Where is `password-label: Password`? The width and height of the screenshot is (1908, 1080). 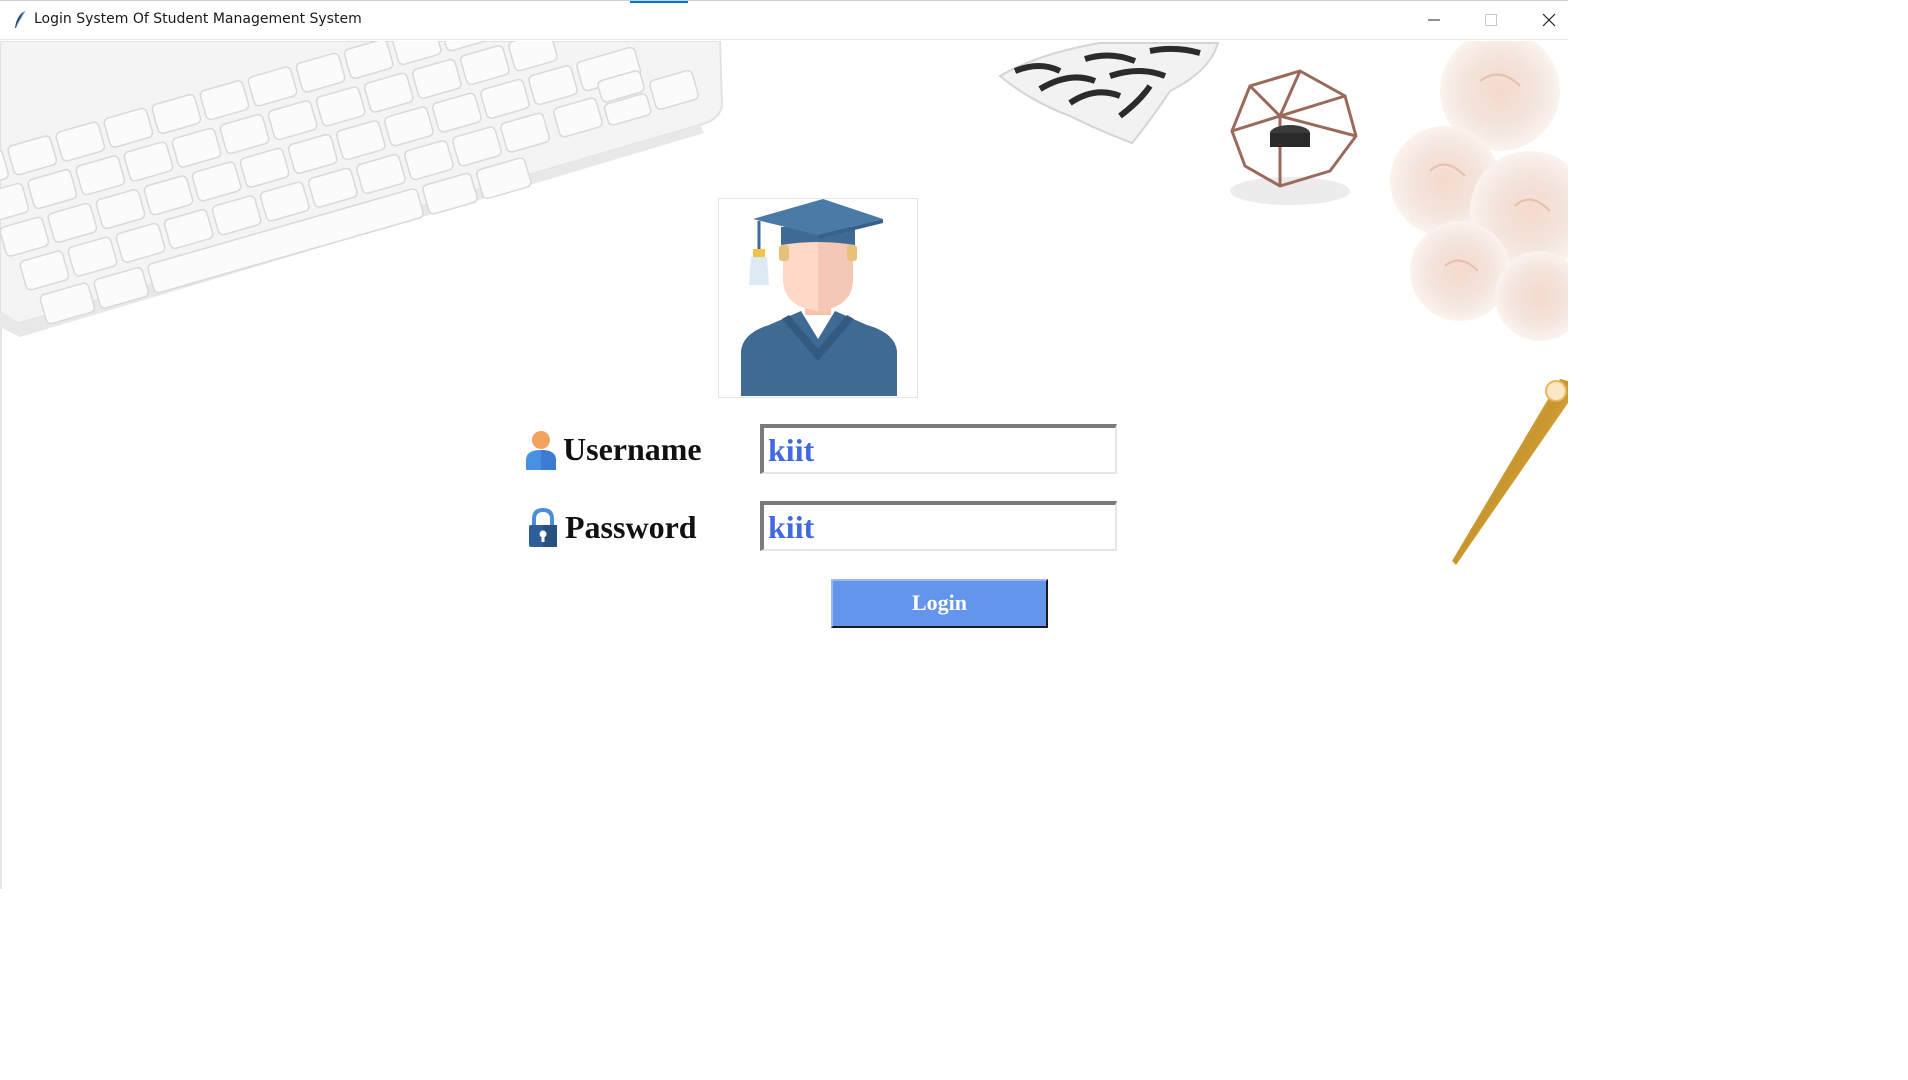
password-label: Password is located at coordinates (631, 527).